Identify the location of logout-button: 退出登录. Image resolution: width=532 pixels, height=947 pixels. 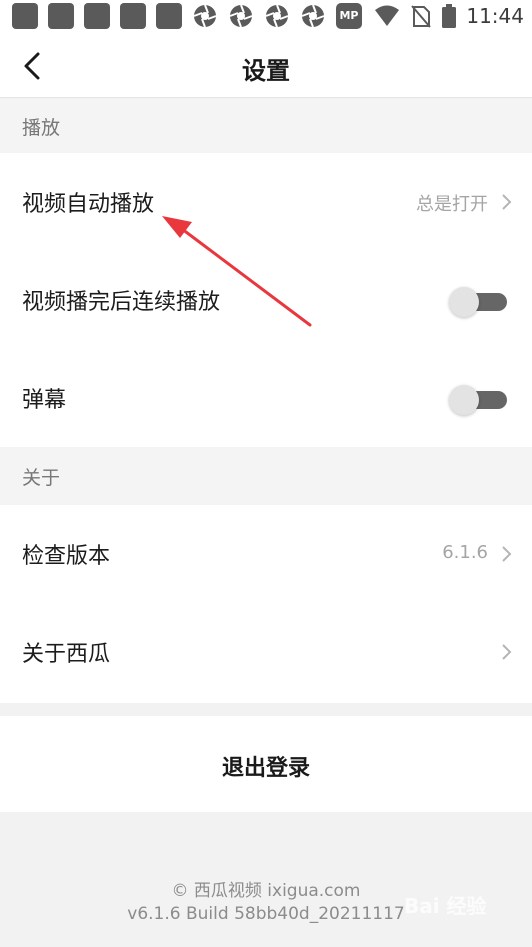
(266, 764).